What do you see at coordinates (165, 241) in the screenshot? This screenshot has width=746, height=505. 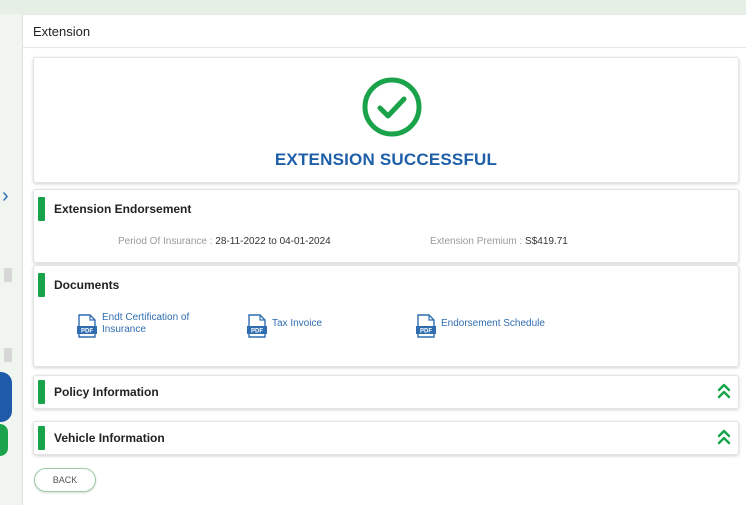 I see `period-label: Period Of Insurance :` at bounding box center [165, 241].